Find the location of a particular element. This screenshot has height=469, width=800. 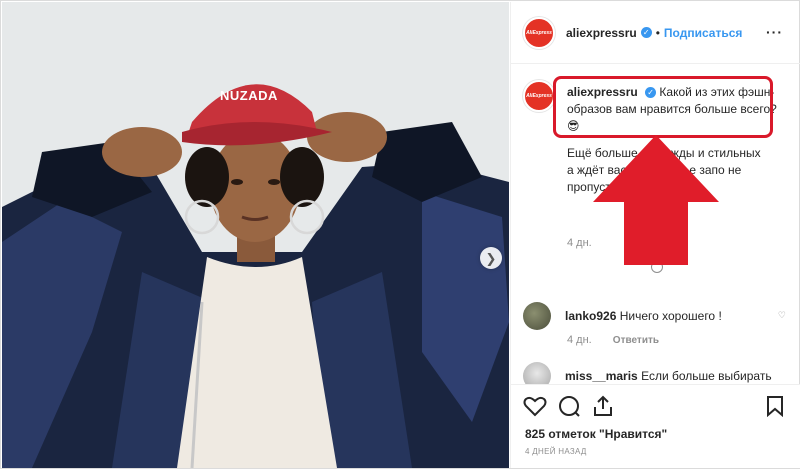

comment-meta: 4 дн. Ответить is located at coordinates (613, 340).